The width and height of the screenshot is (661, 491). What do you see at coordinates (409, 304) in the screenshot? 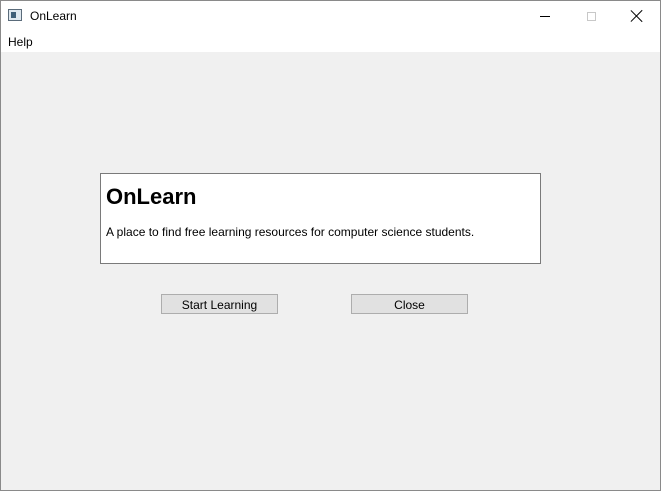
I see `close-button: Close` at bounding box center [409, 304].